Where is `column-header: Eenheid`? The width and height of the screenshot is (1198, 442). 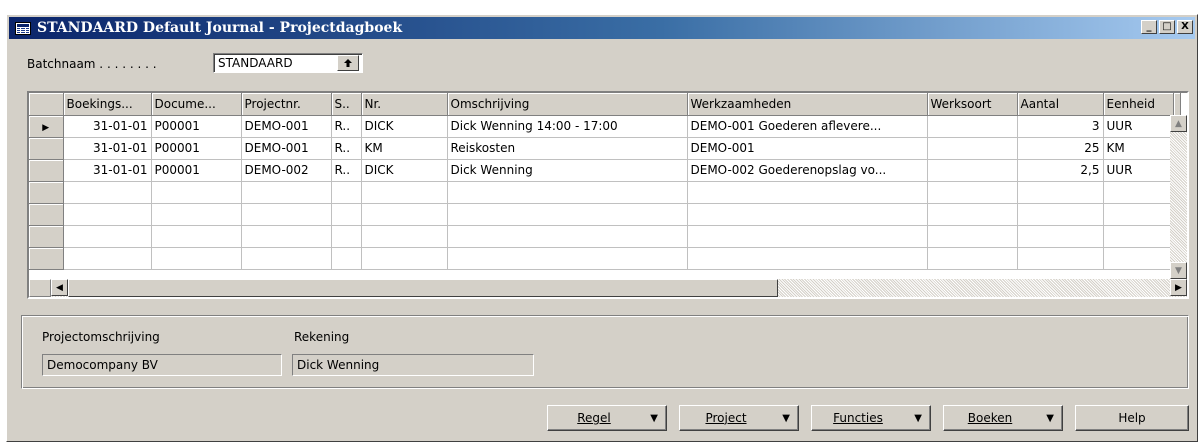 column-header: Eenheid is located at coordinates (1138, 104).